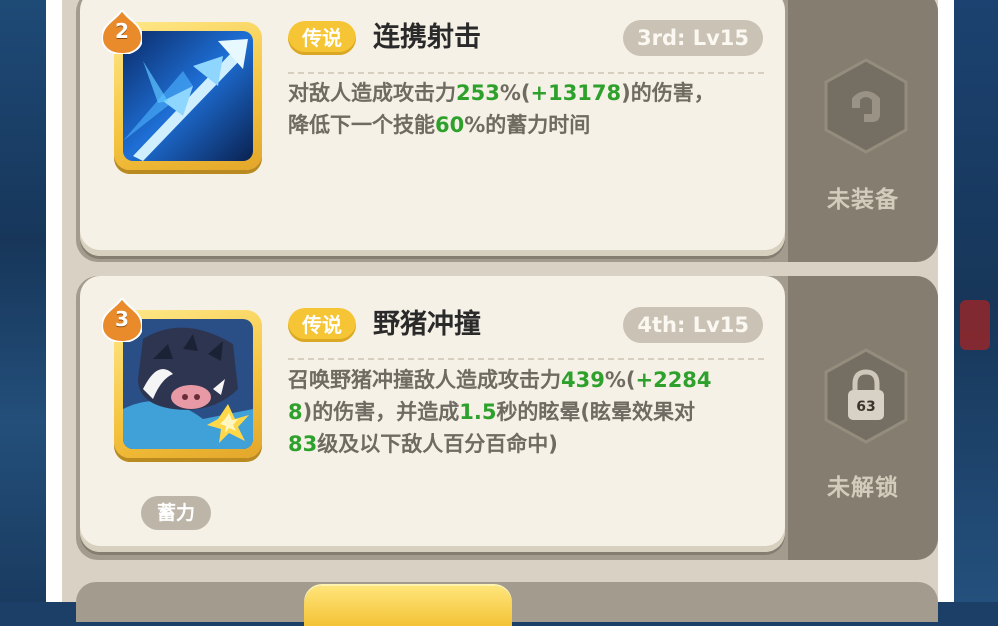  I want to click on description-text: 对敌人造成攻击力, so click(372, 93).